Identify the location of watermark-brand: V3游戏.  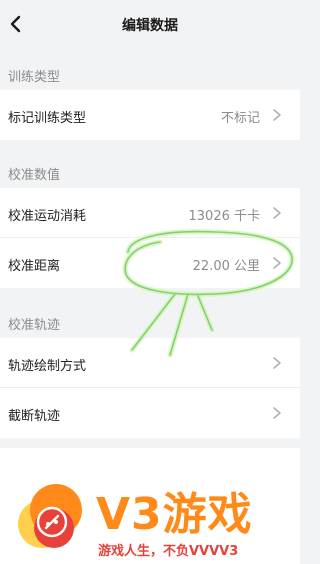
(174, 514).